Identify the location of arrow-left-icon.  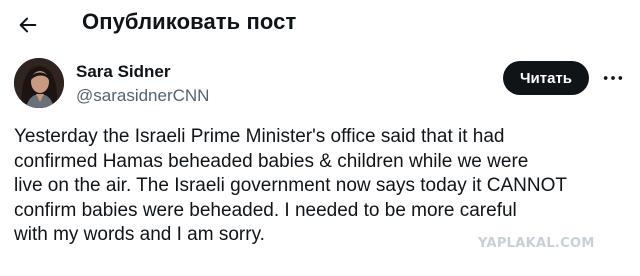
(28, 25).